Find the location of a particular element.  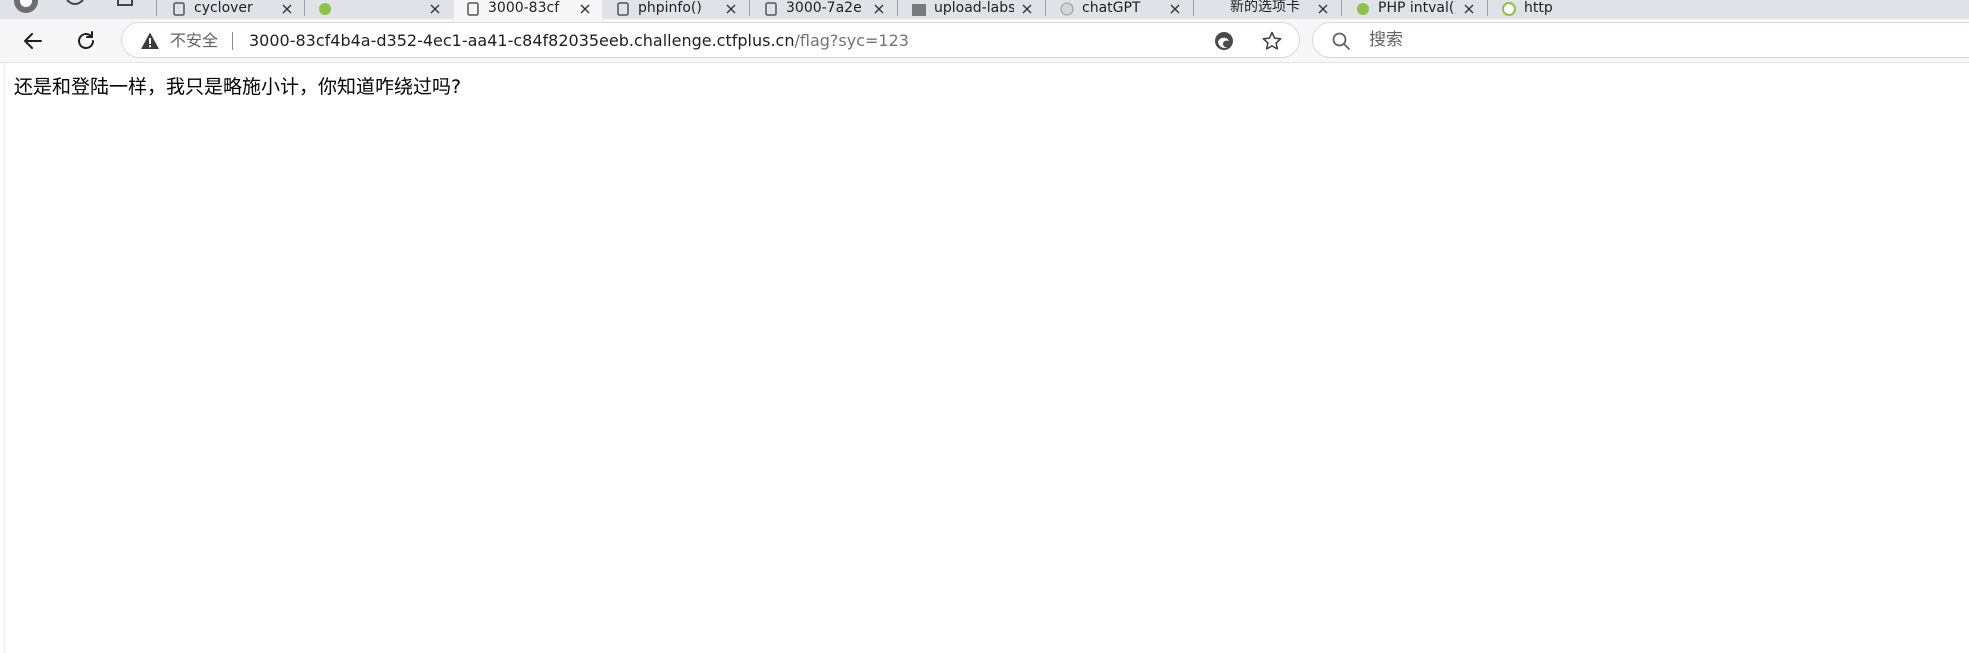

viewport-left-edge is located at coordinates (4, 358).